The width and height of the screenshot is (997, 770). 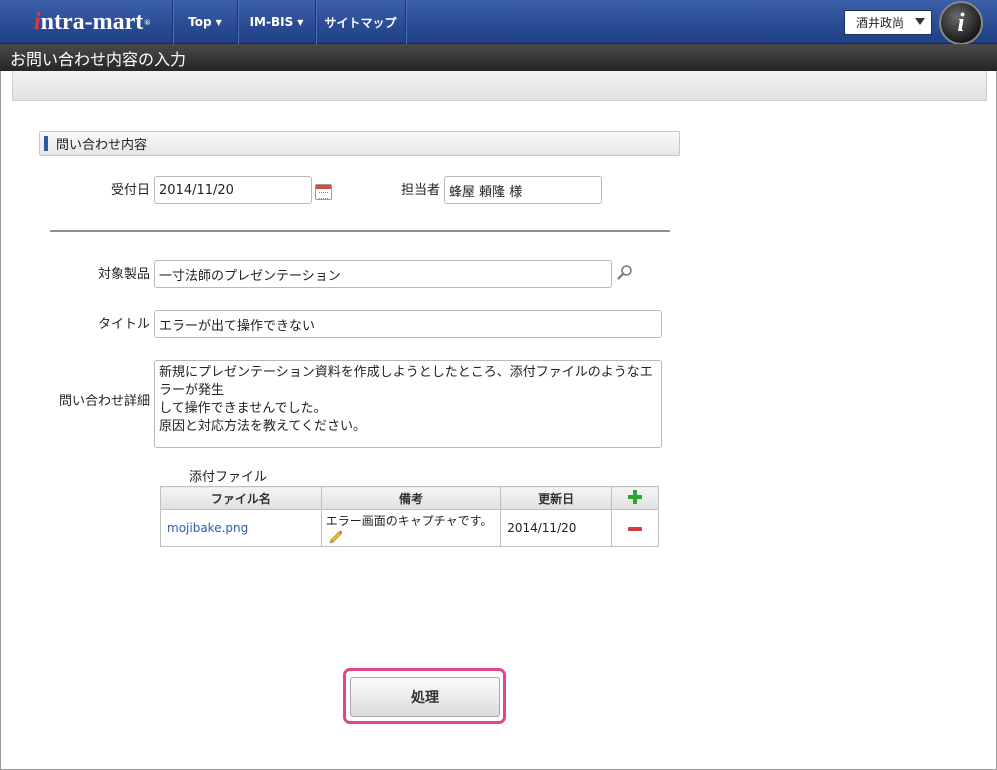 What do you see at coordinates (207, 528) in the screenshot?
I see `attachment-link: mojibake.png` at bounding box center [207, 528].